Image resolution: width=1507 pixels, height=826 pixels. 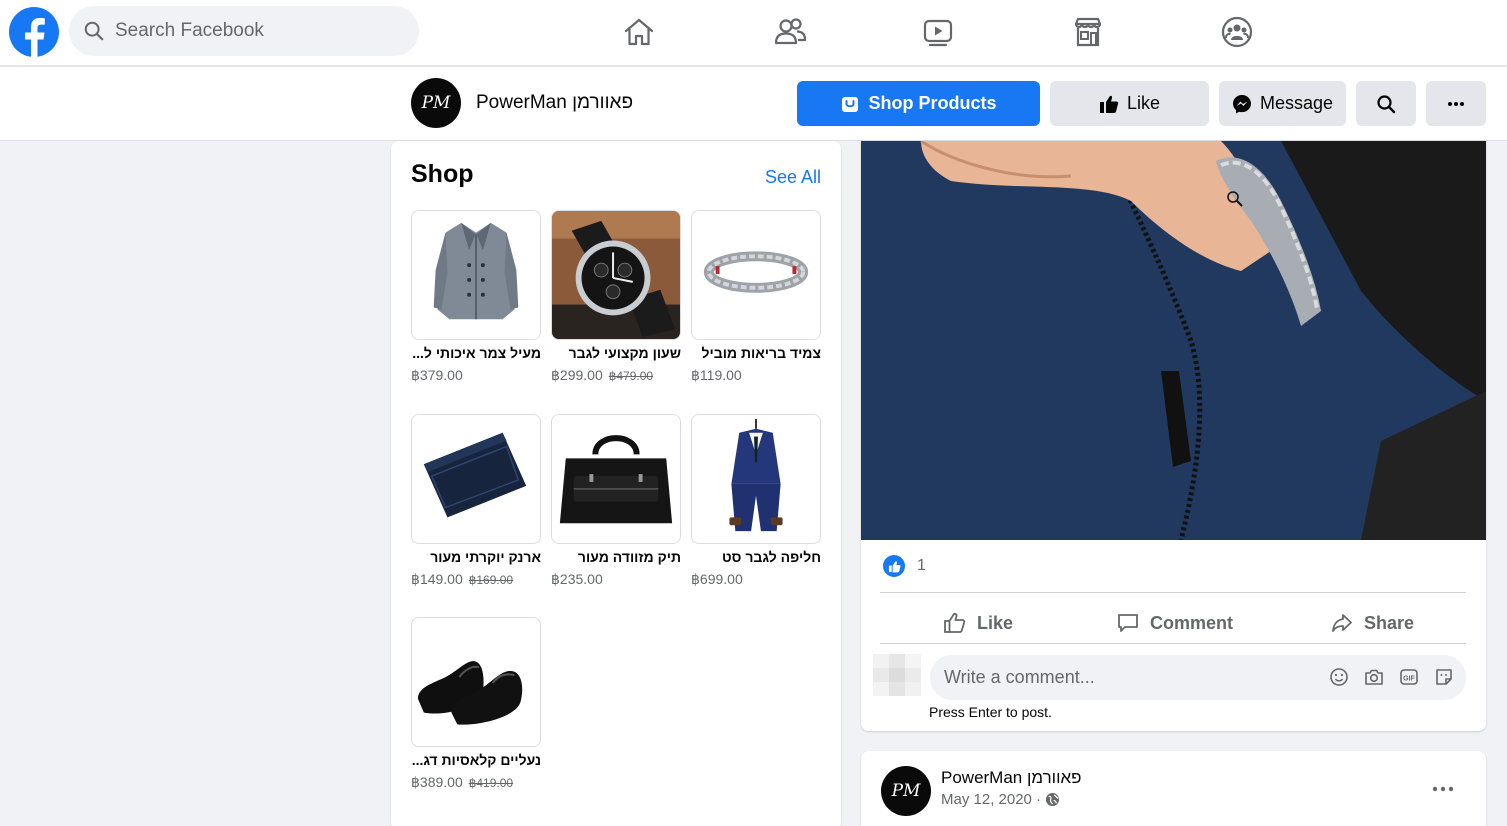 I want to click on product-image-bag, so click(x=616, y=479).